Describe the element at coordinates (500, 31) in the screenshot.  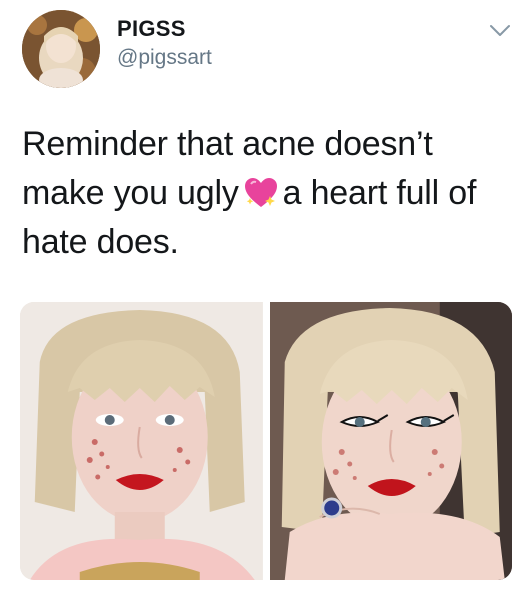
I see `chevron-down-icon` at that location.